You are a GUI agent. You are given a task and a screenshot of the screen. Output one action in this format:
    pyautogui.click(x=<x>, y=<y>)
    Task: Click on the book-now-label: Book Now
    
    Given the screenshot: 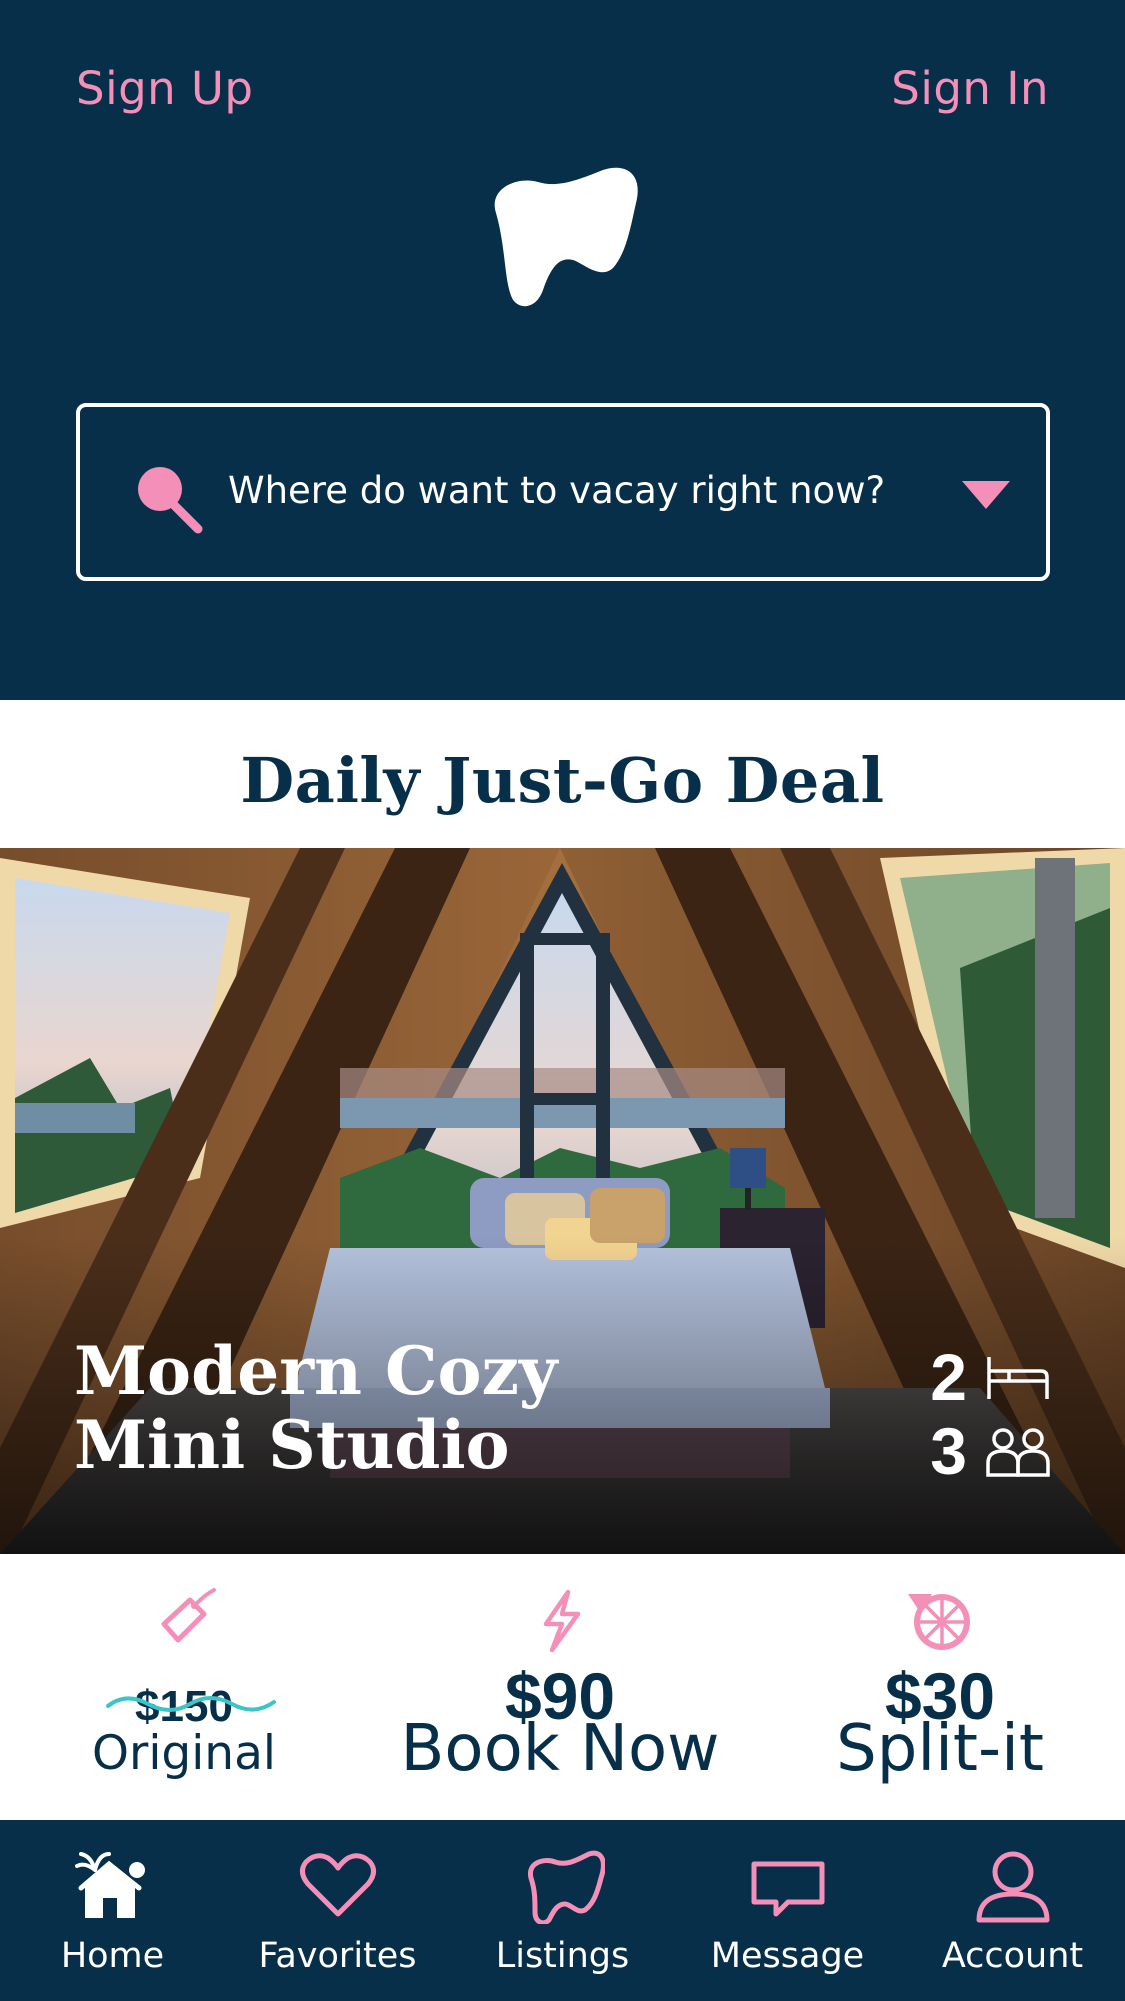 What is the action you would take?
    pyautogui.click(x=560, y=1749)
    